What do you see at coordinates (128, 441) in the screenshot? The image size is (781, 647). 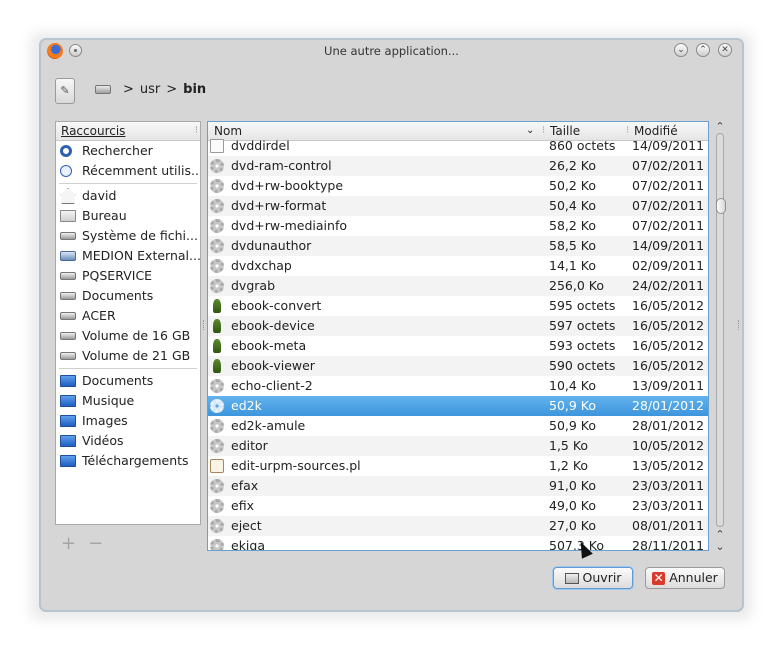 I see `places-item: Vidéos` at bounding box center [128, 441].